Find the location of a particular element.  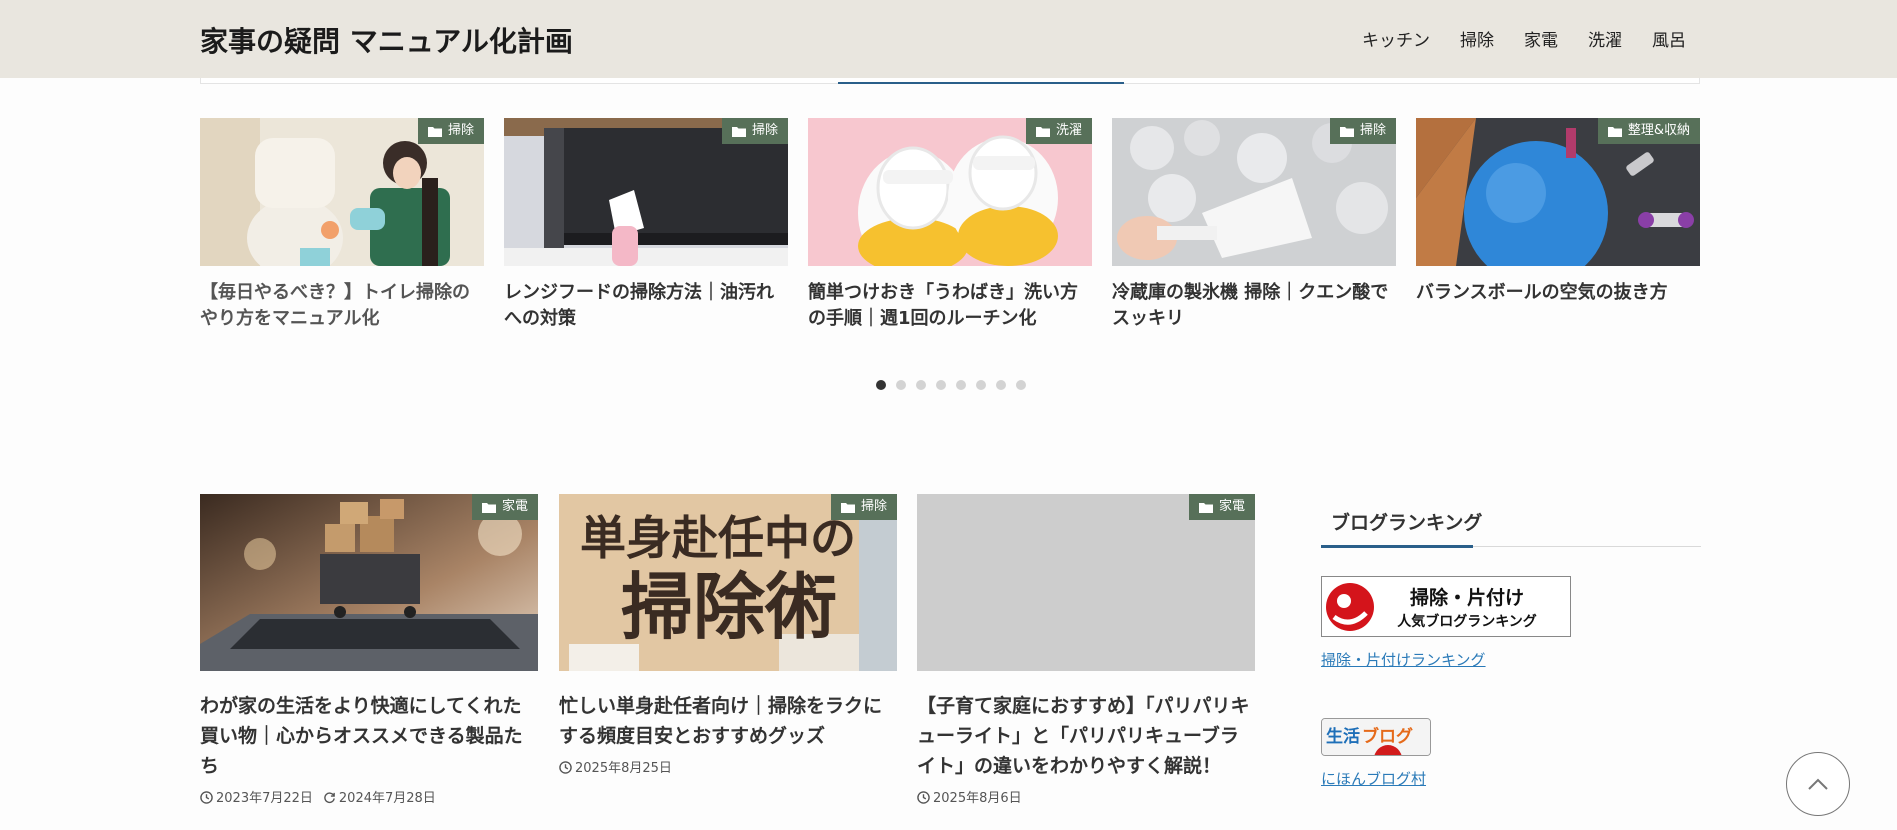

thumbnail-text-bottom: 掃除術 is located at coordinates (729, 607).